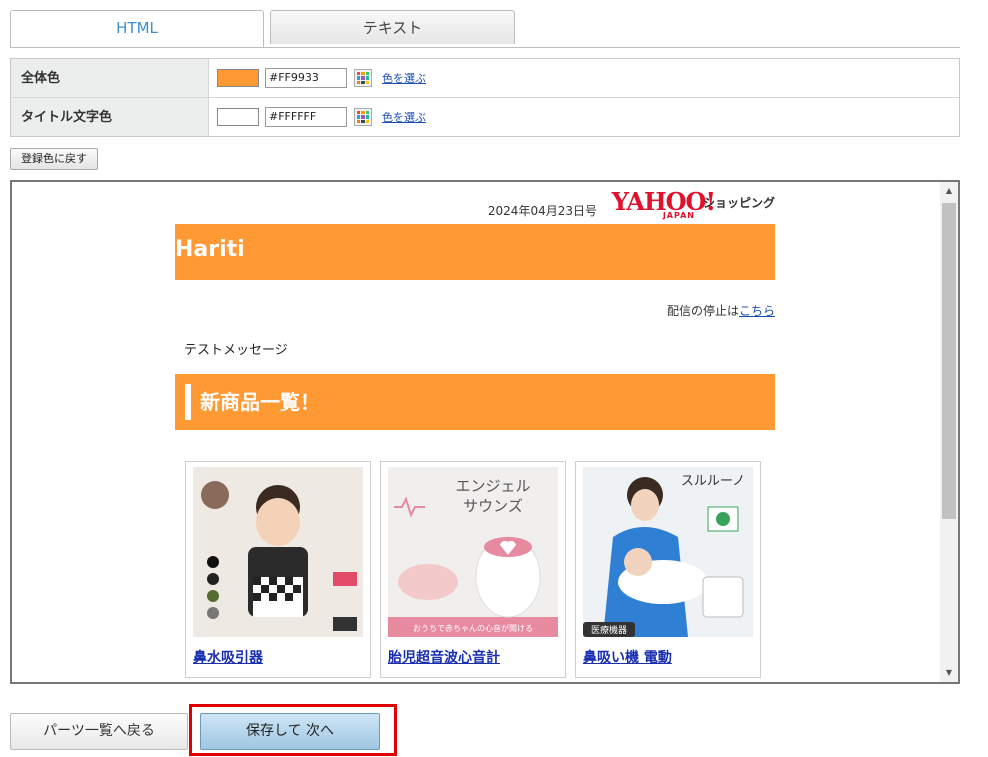 This screenshot has width=988, height=757. What do you see at coordinates (485, 117) in the screenshot?
I see `title-text-color-row: タイトル文字色 #FFFFFF 色を選ぶ` at bounding box center [485, 117].